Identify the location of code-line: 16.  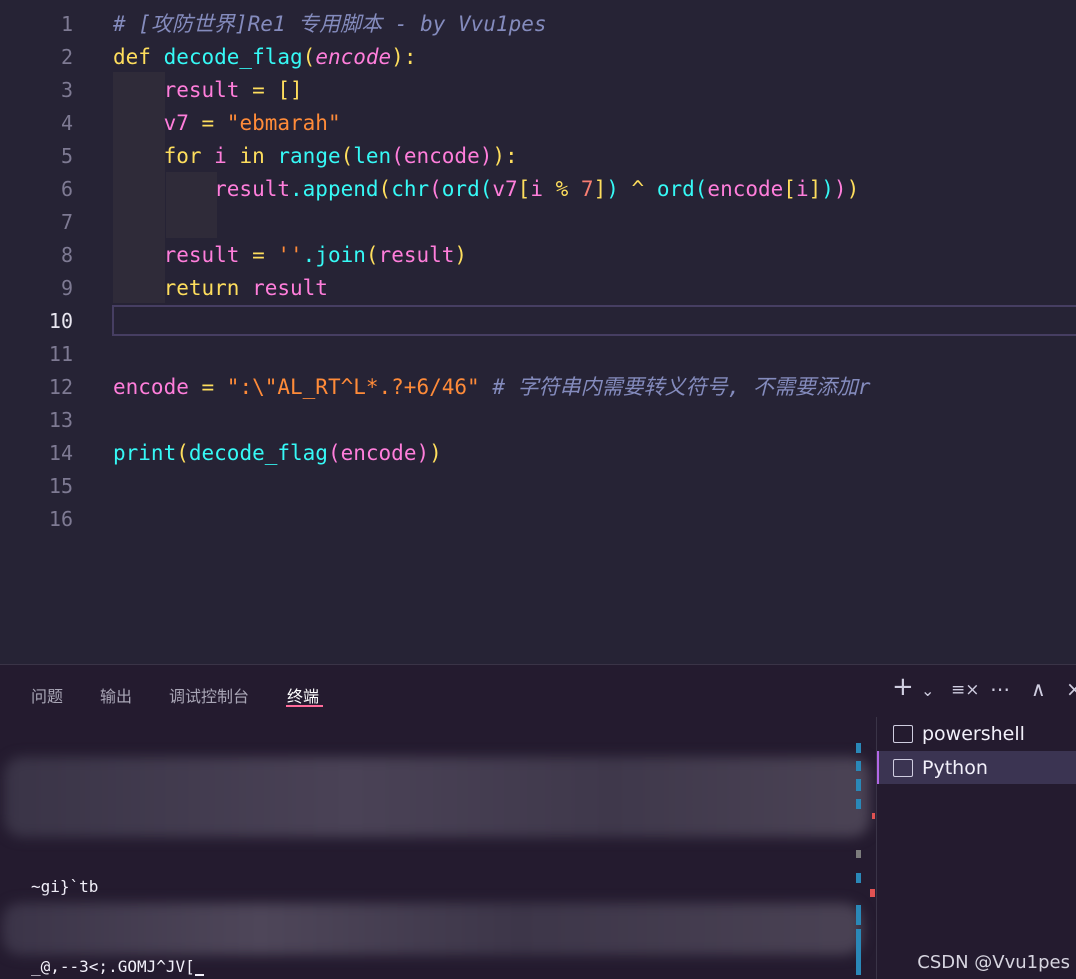
(538, 519).